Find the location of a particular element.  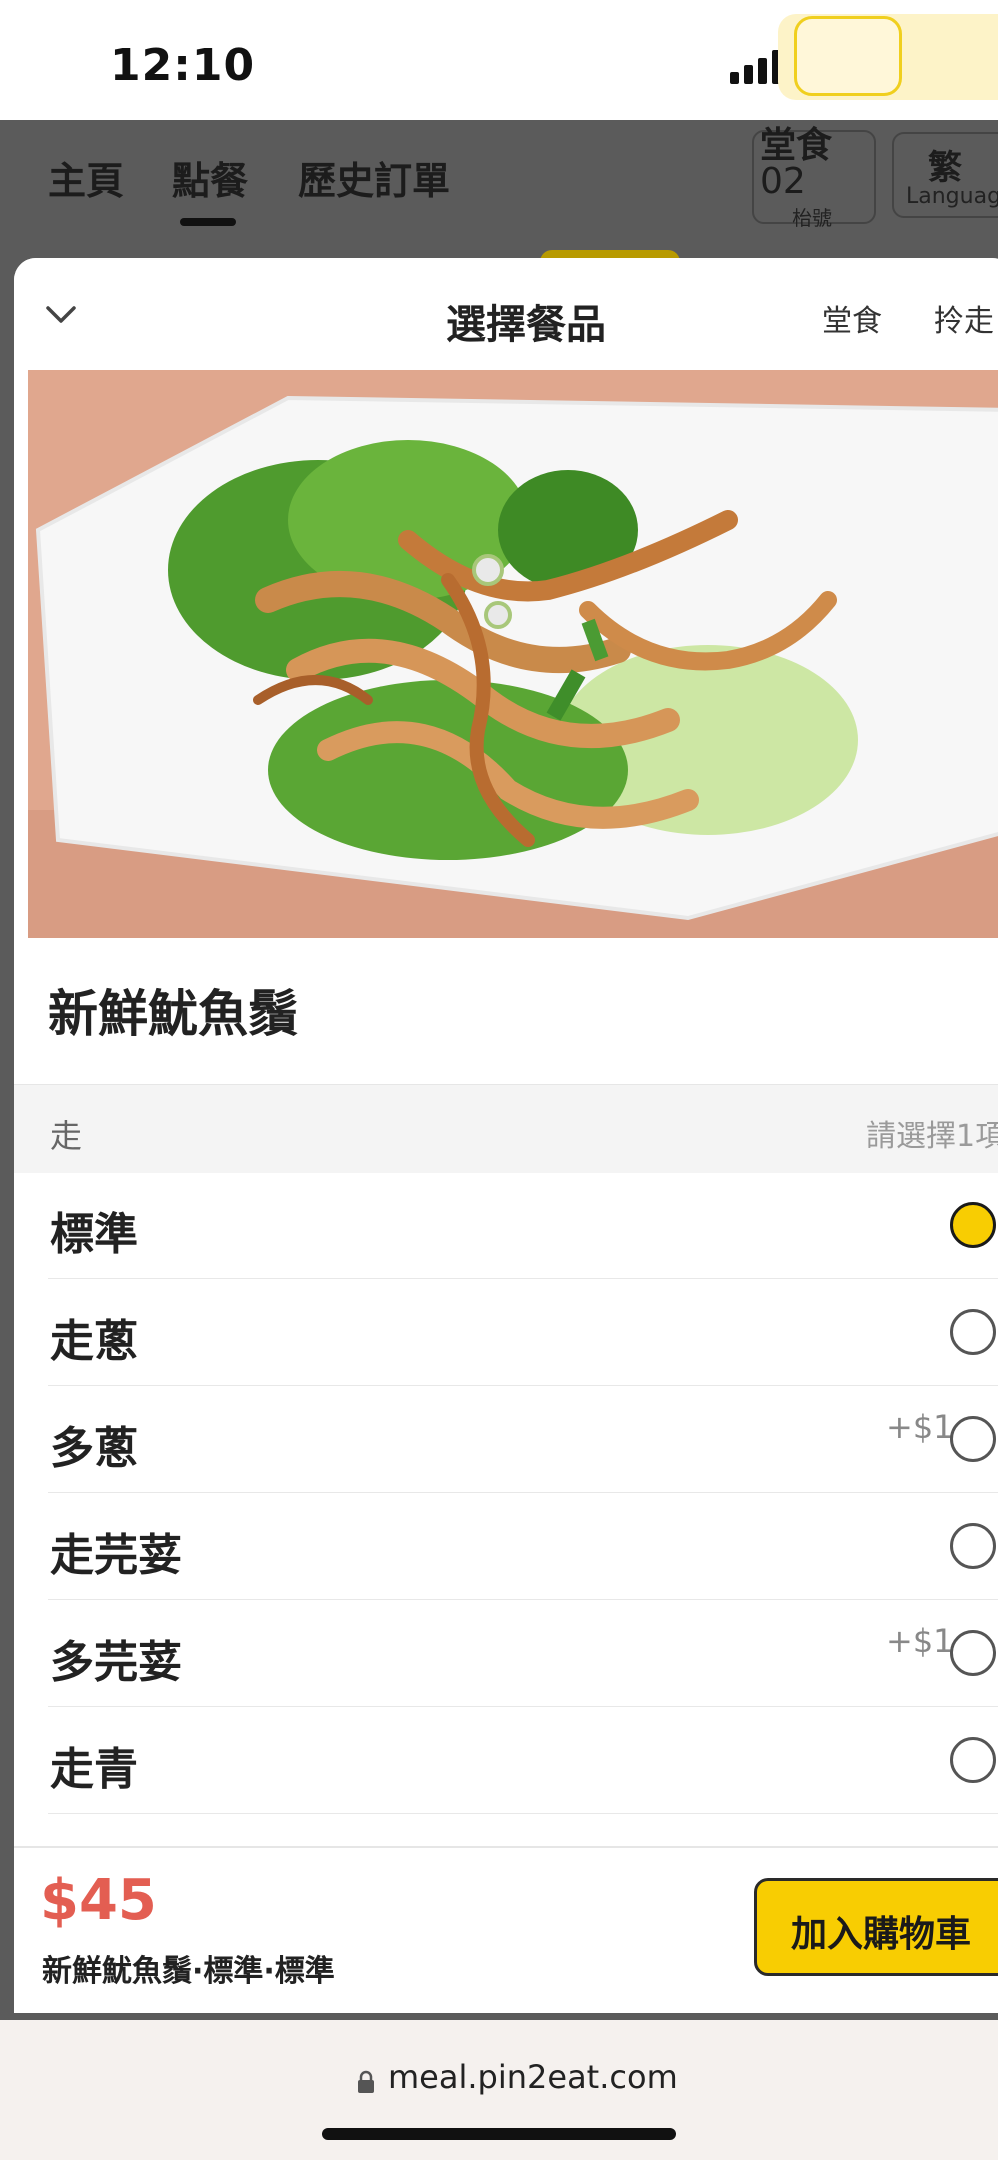

tab-active-indicator is located at coordinates (208, 222).